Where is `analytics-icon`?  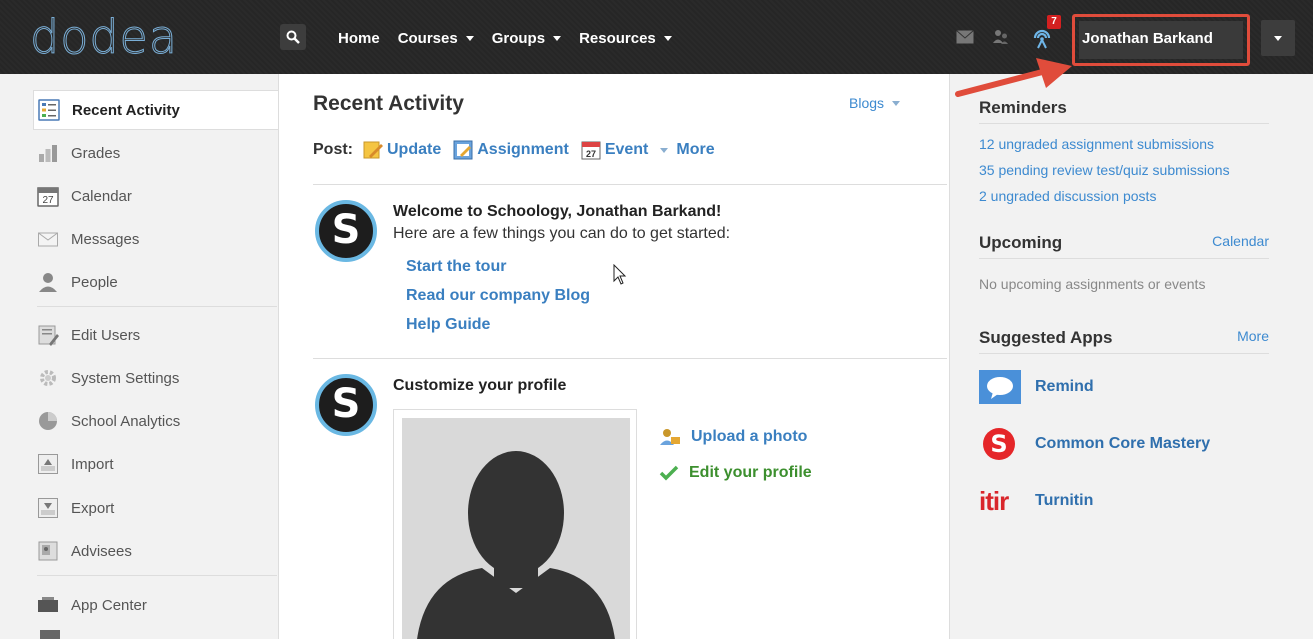 analytics-icon is located at coordinates (48, 421).